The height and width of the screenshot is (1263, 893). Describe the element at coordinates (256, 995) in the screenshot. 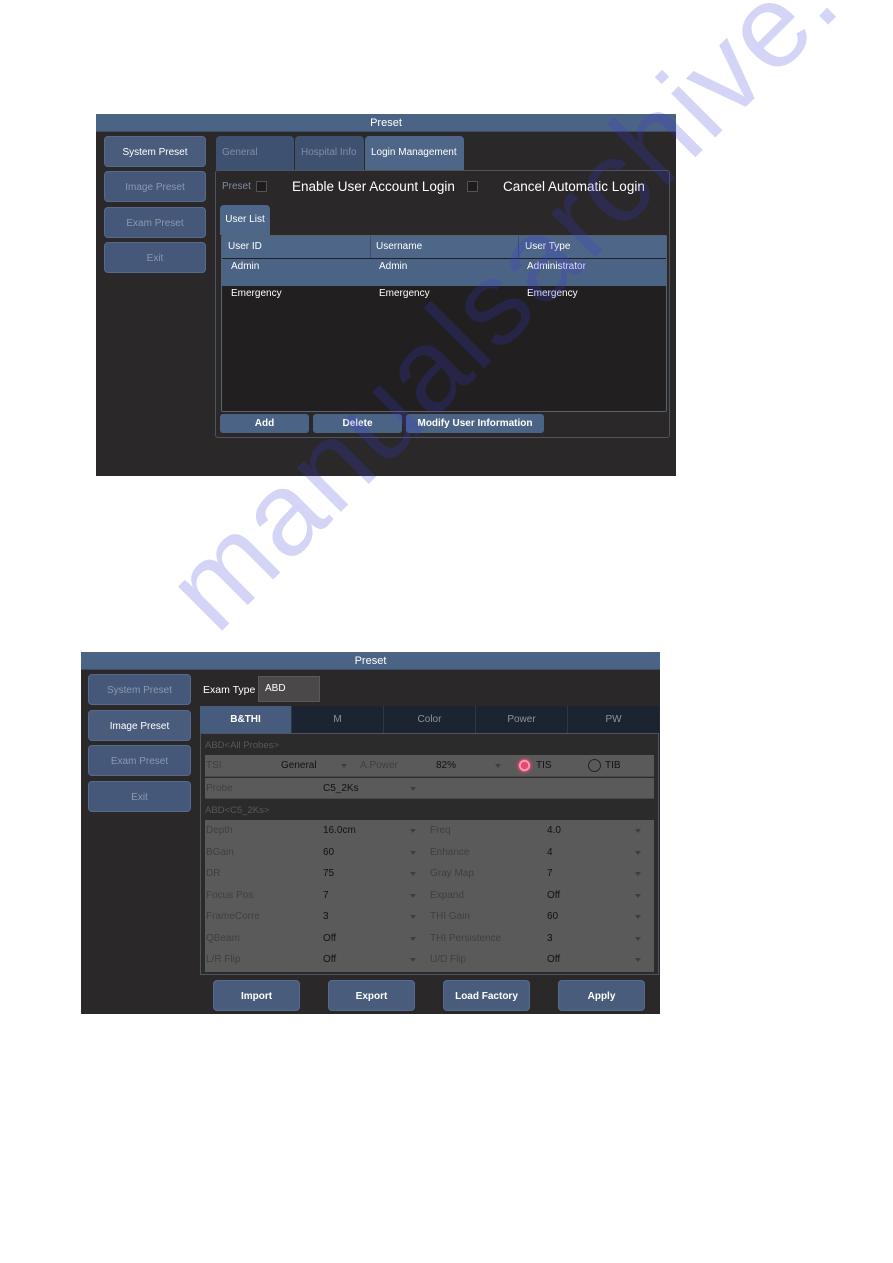

I see `import-button: Import` at that location.